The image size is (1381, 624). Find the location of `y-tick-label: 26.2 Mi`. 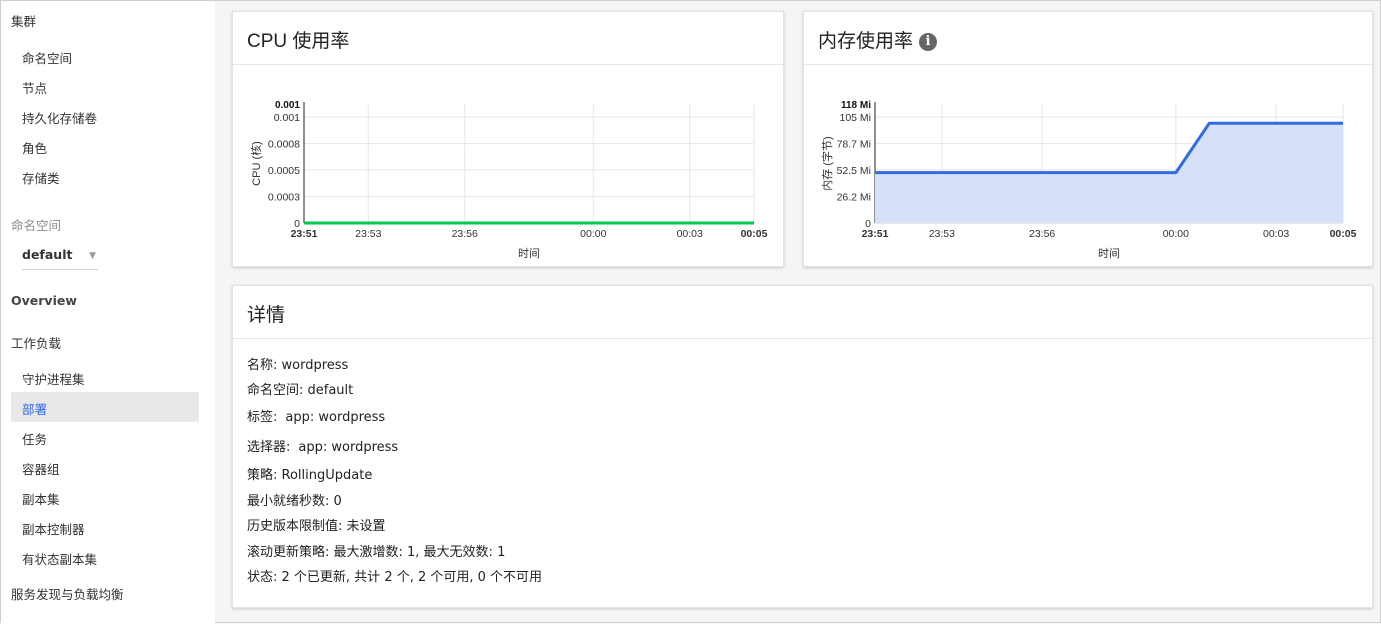

y-tick-label: 26.2 Mi is located at coordinates (854, 198).